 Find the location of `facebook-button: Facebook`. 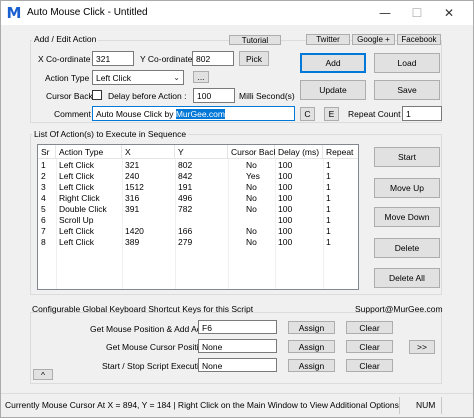

facebook-button: Facebook is located at coordinates (419, 39).